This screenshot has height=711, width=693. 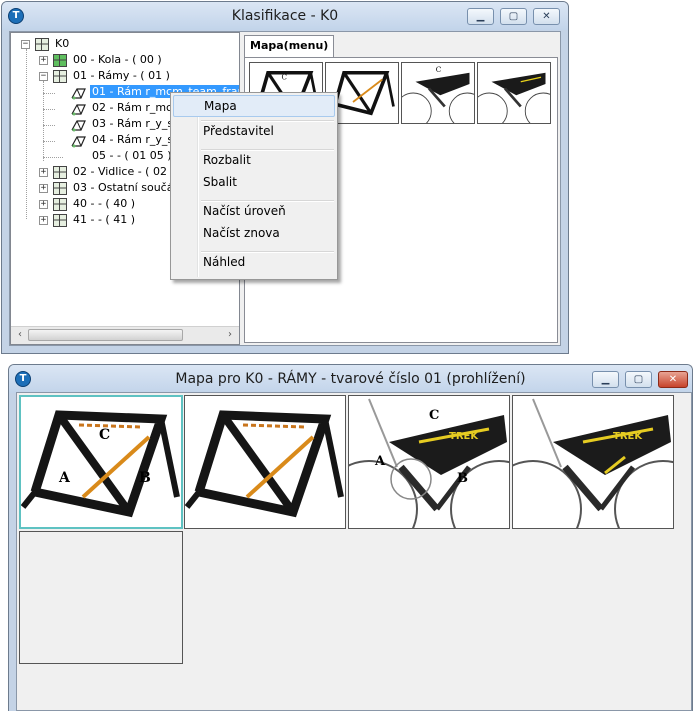 What do you see at coordinates (134, 139) in the screenshot?
I see `tree-item-label: 04 - Rám r_y_sl` at bounding box center [134, 139].